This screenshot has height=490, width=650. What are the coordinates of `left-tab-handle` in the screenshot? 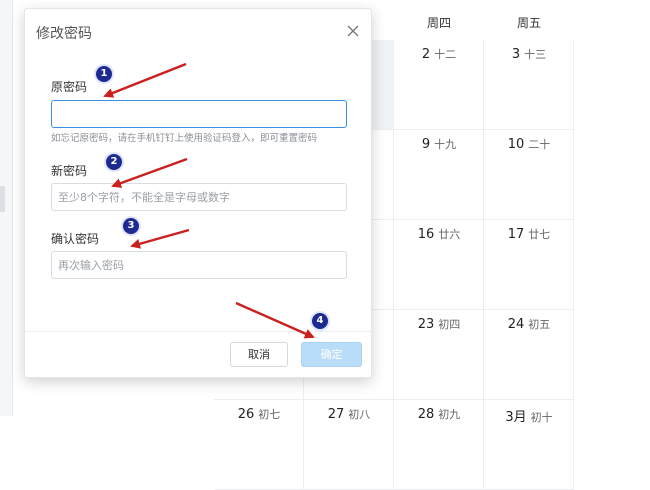 It's located at (2, 199).